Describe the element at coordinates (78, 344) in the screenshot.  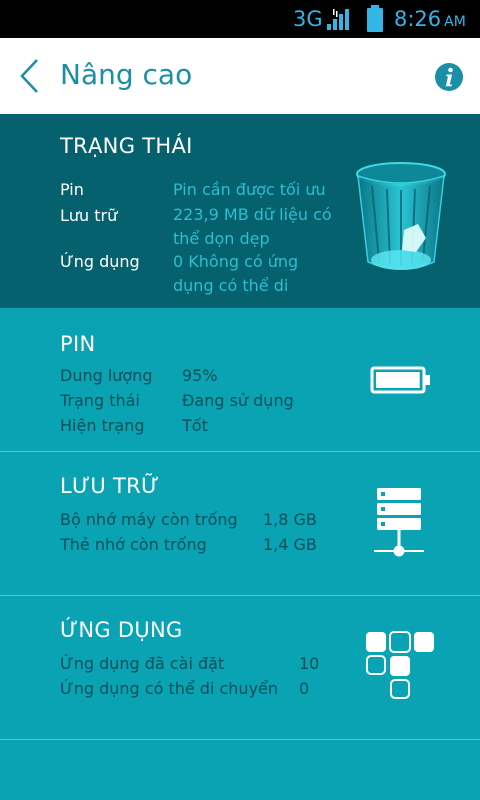
I see `battery-section-title: PIN` at that location.